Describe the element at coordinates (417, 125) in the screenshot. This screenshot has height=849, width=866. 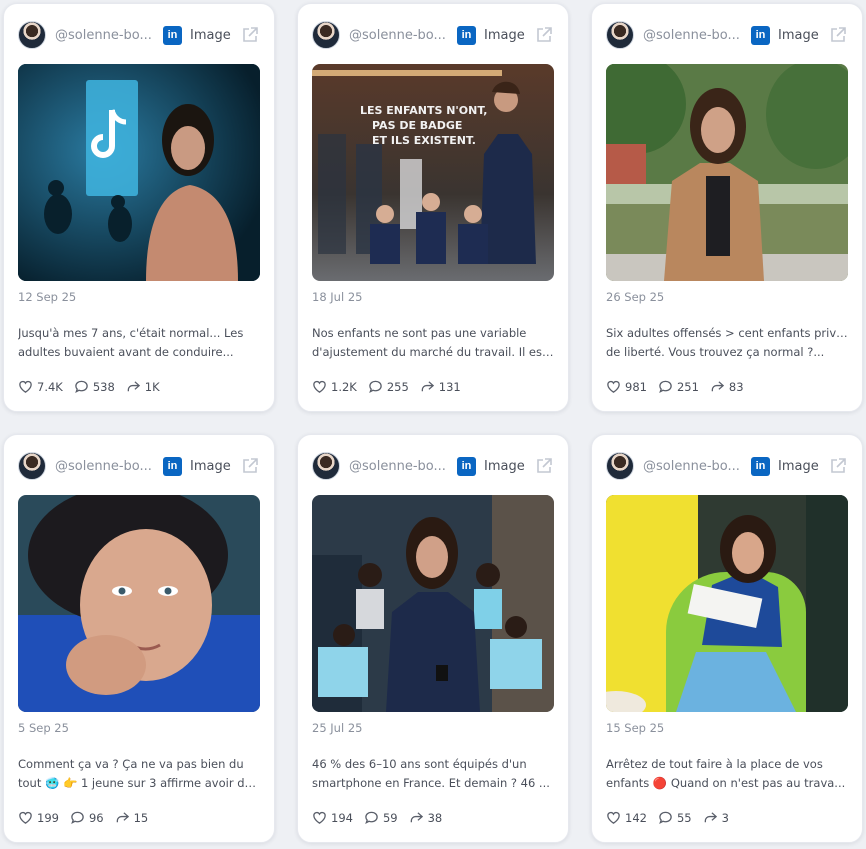
I see `svg-text: PAS DE BADGE` at that location.